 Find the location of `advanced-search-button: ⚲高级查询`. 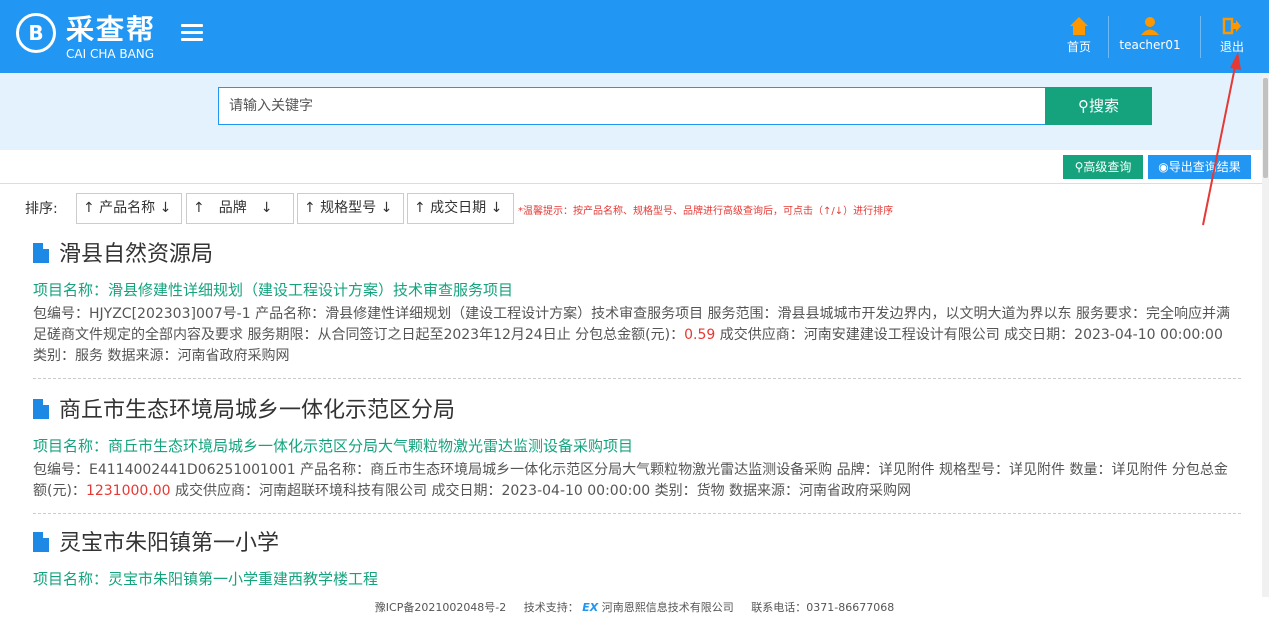

advanced-search-button: ⚲高级查询 is located at coordinates (1103, 167).